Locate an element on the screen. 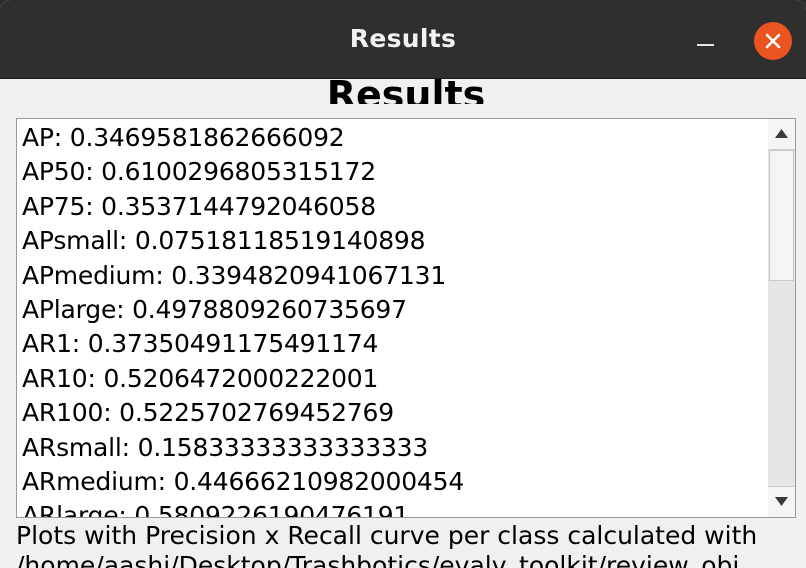  result-line: AP50: 0.6100296805315172 is located at coordinates (199, 172).